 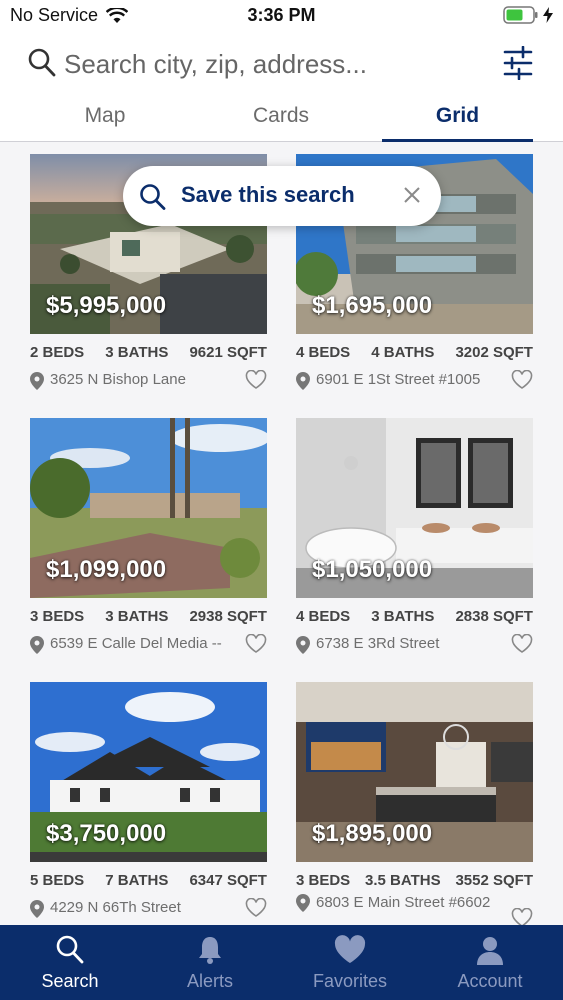 I want to click on status-right, so click(x=528, y=15).